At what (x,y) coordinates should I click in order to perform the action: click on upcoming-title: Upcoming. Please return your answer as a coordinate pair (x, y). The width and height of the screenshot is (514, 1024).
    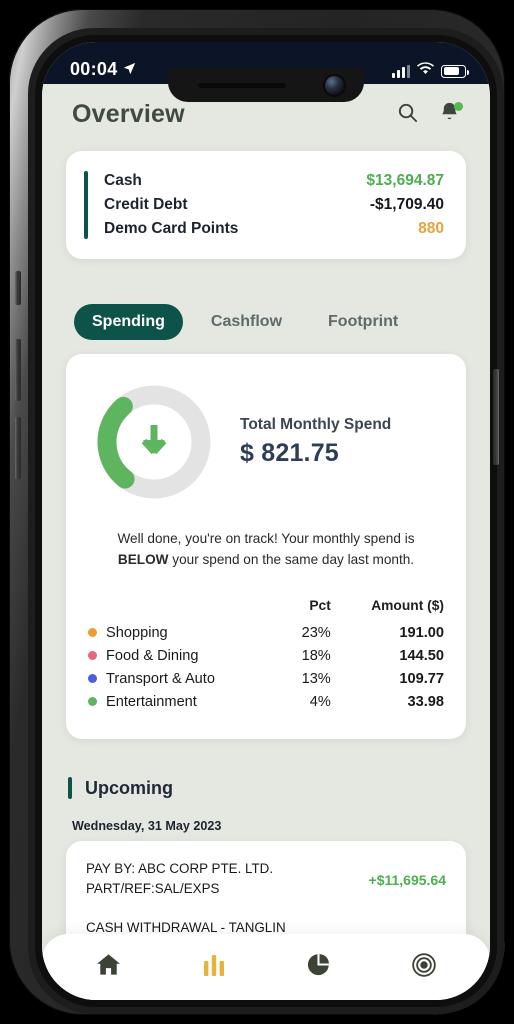
    Looking at the image, I should click on (129, 787).